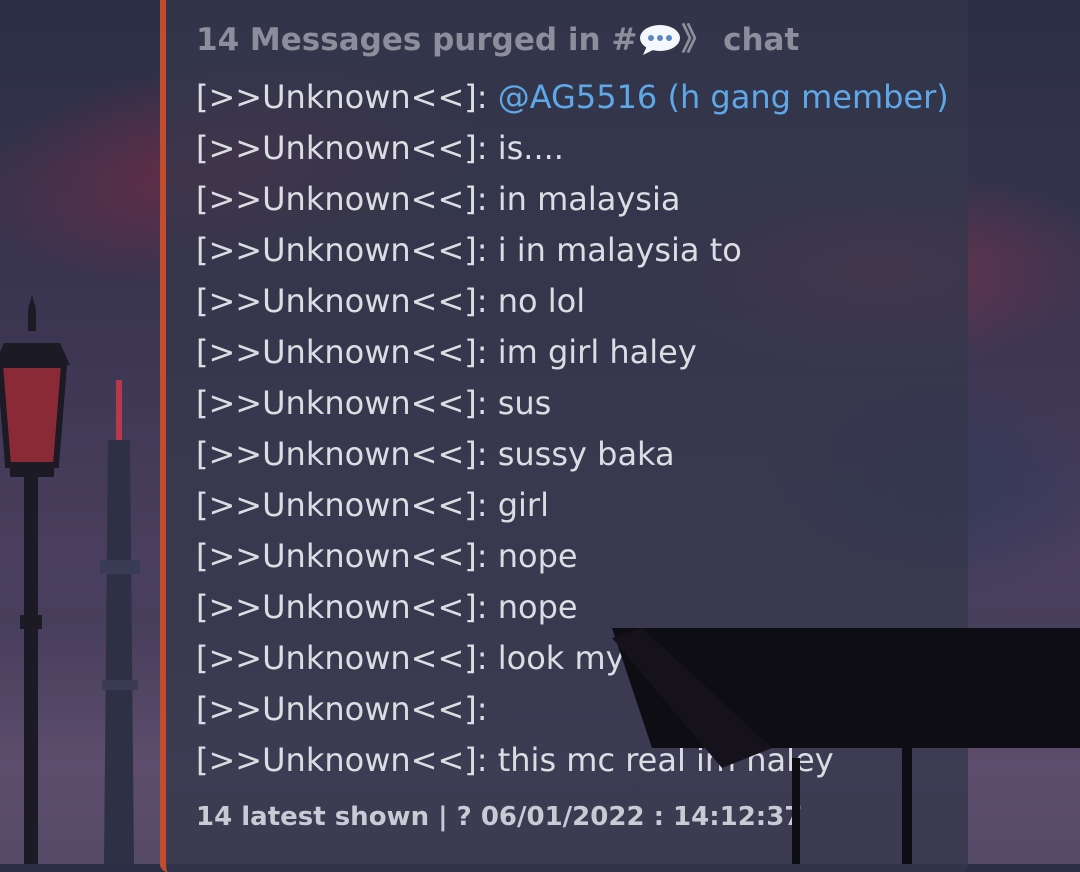 The image size is (1080, 872). What do you see at coordinates (417, 40) in the screenshot?
I see `embed-title-prefix: 14 Messages purged in #` at bounding box center [417, 40].